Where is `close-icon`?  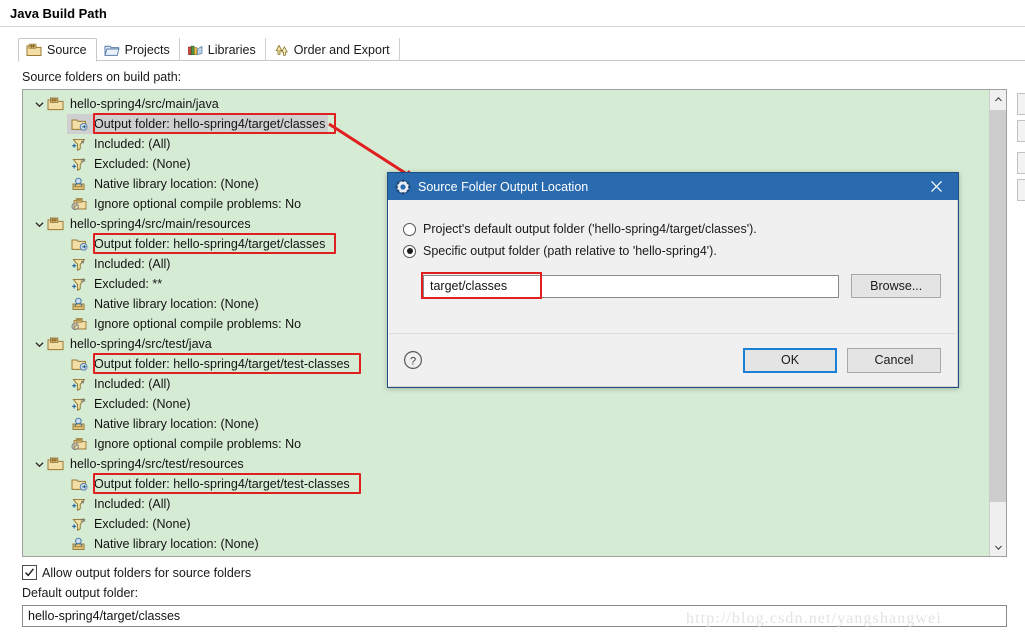 close-icon is located at coordinates (936, 186).